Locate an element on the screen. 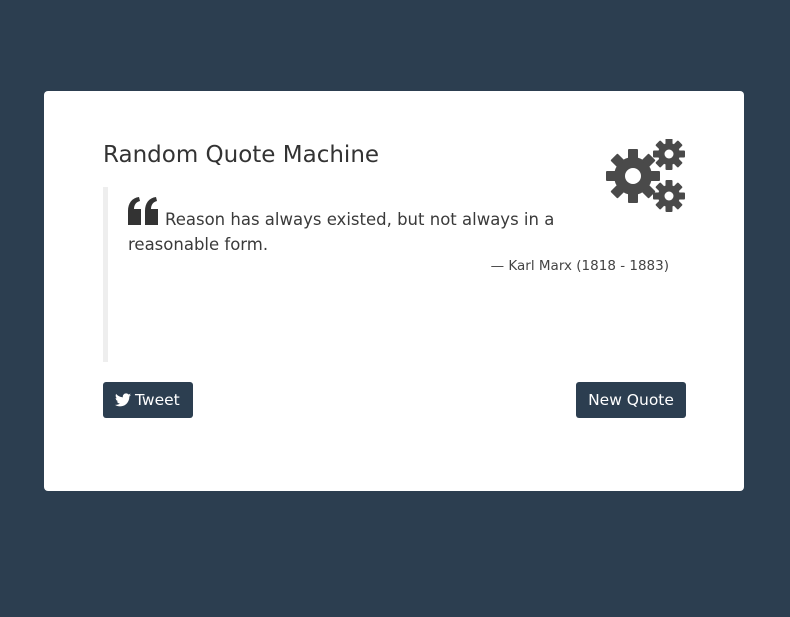 This screenshot has height=617, width=790. quote-author: — Karl Marx (1818 - 1883) is located at coordinates (579, 266).